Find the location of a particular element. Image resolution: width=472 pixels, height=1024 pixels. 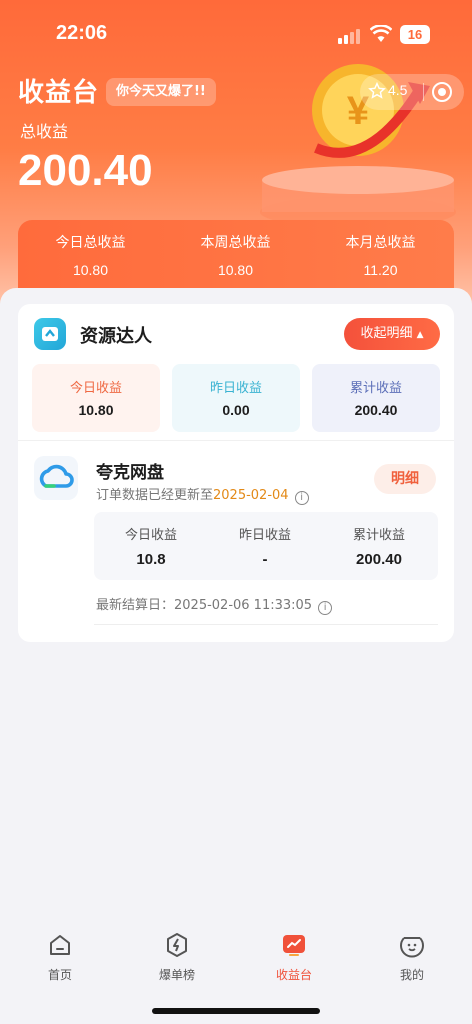

stat-yesterday: 昨日收益 0.00 is located at coordinates (236, 398).